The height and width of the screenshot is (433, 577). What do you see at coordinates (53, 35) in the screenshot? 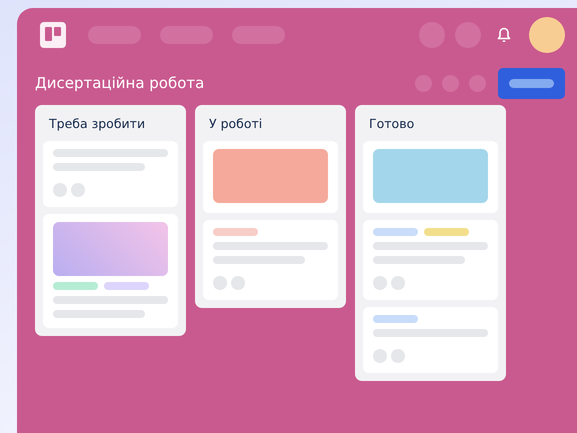
I see `board-logo-icon` at bounding box center [53, 35].